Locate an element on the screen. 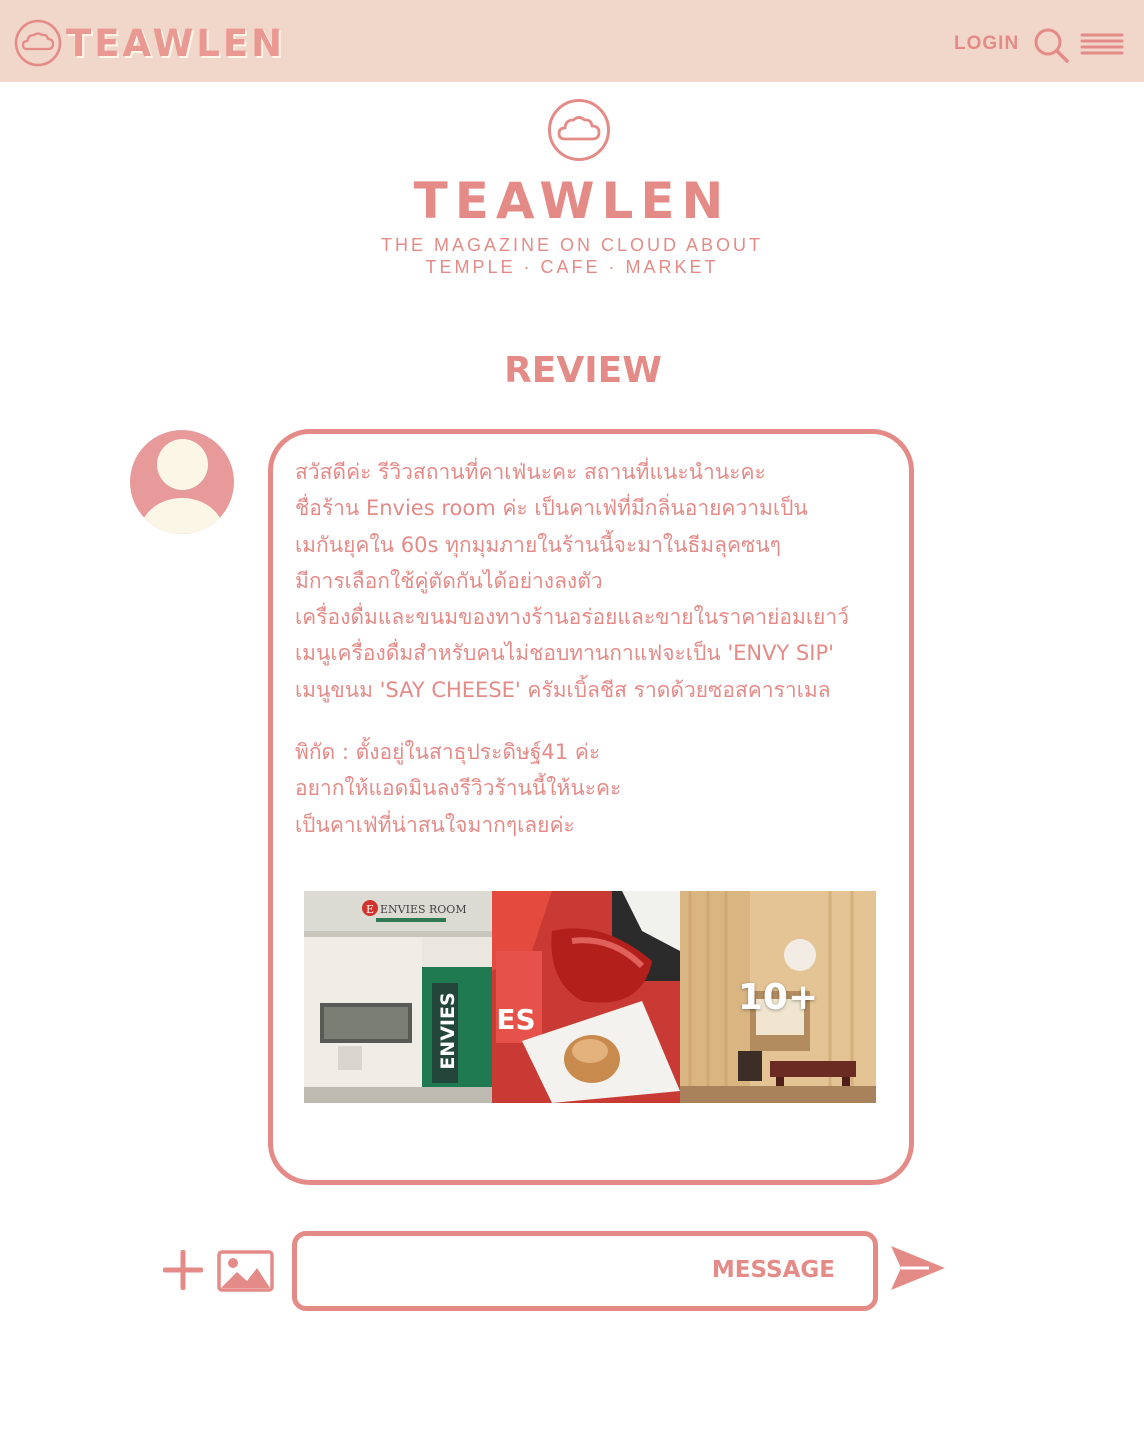 The image size is (1144, 1430). brand-name: TEAWLEN is located at coordinates (176, 43).